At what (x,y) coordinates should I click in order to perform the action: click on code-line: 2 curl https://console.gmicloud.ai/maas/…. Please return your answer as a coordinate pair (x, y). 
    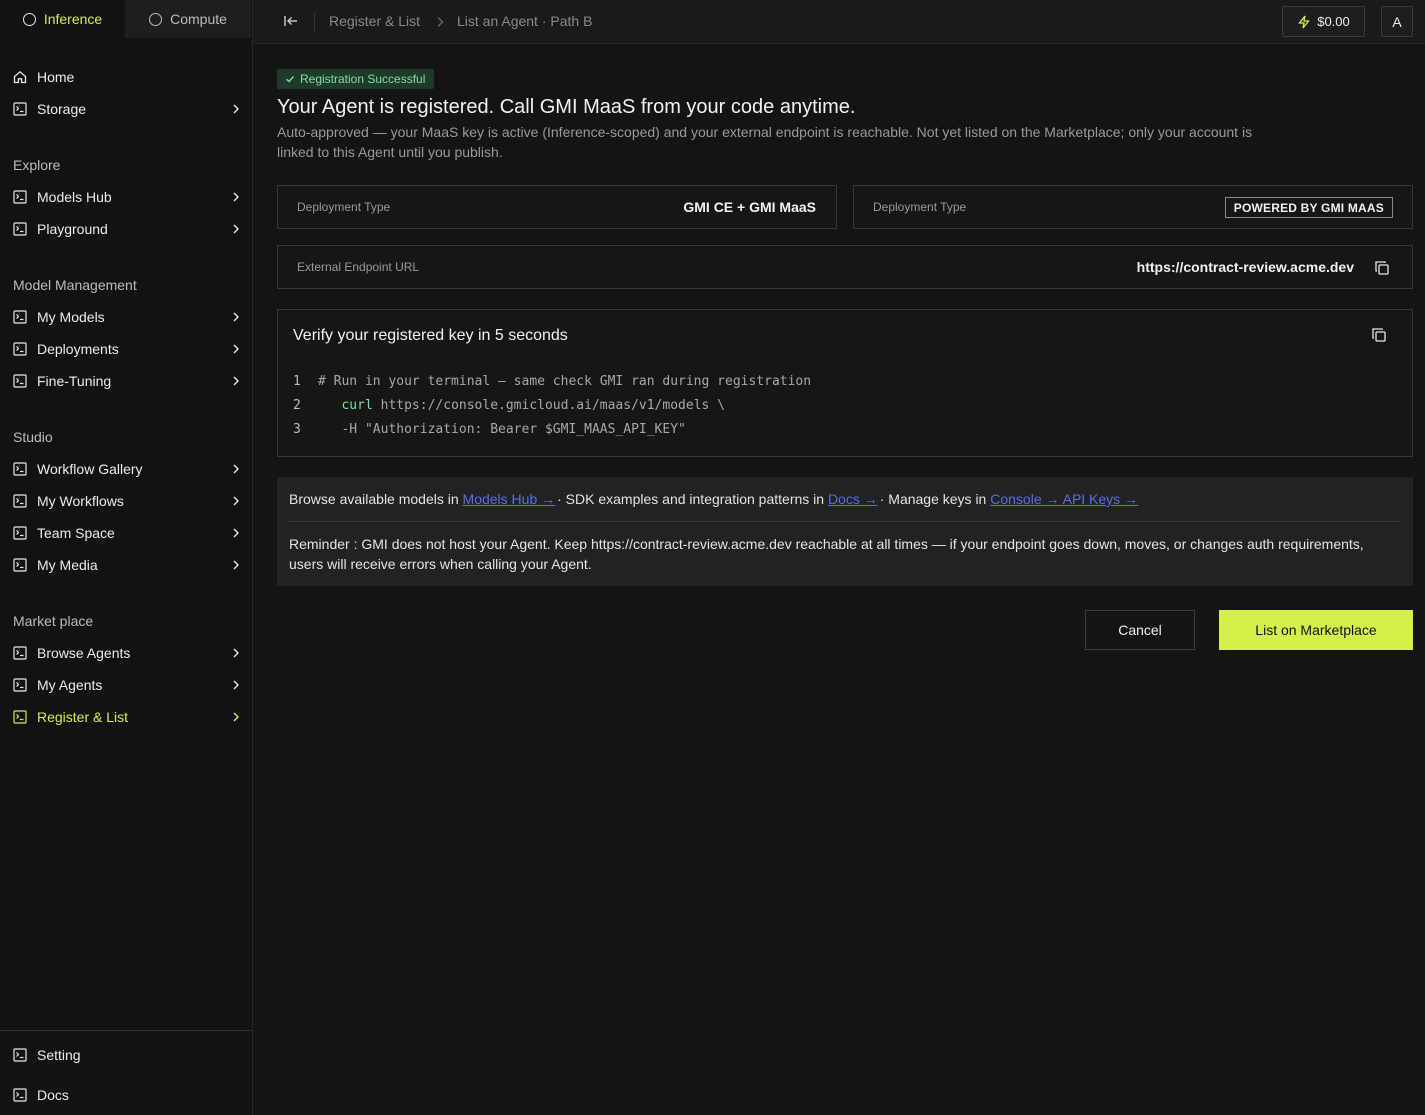
    Looking at the image, I should click on (509, 405).